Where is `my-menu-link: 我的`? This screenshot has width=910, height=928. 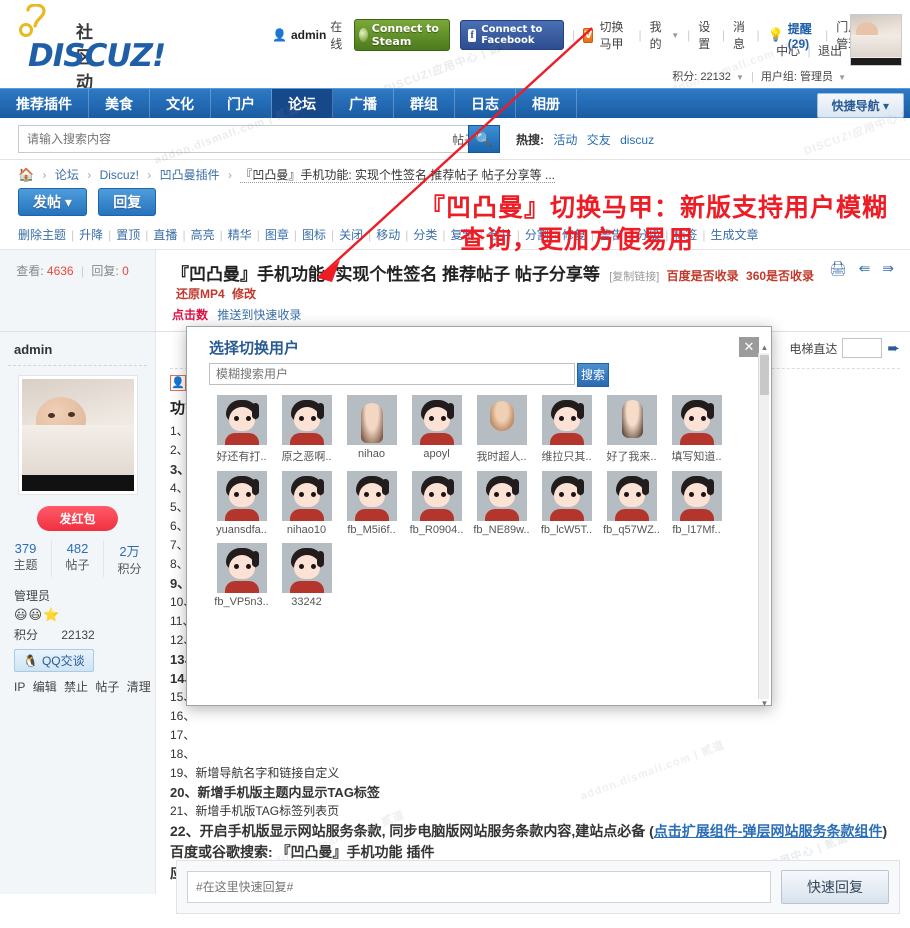 my-menu-link: 我的 is located at coordinates (658, 35).